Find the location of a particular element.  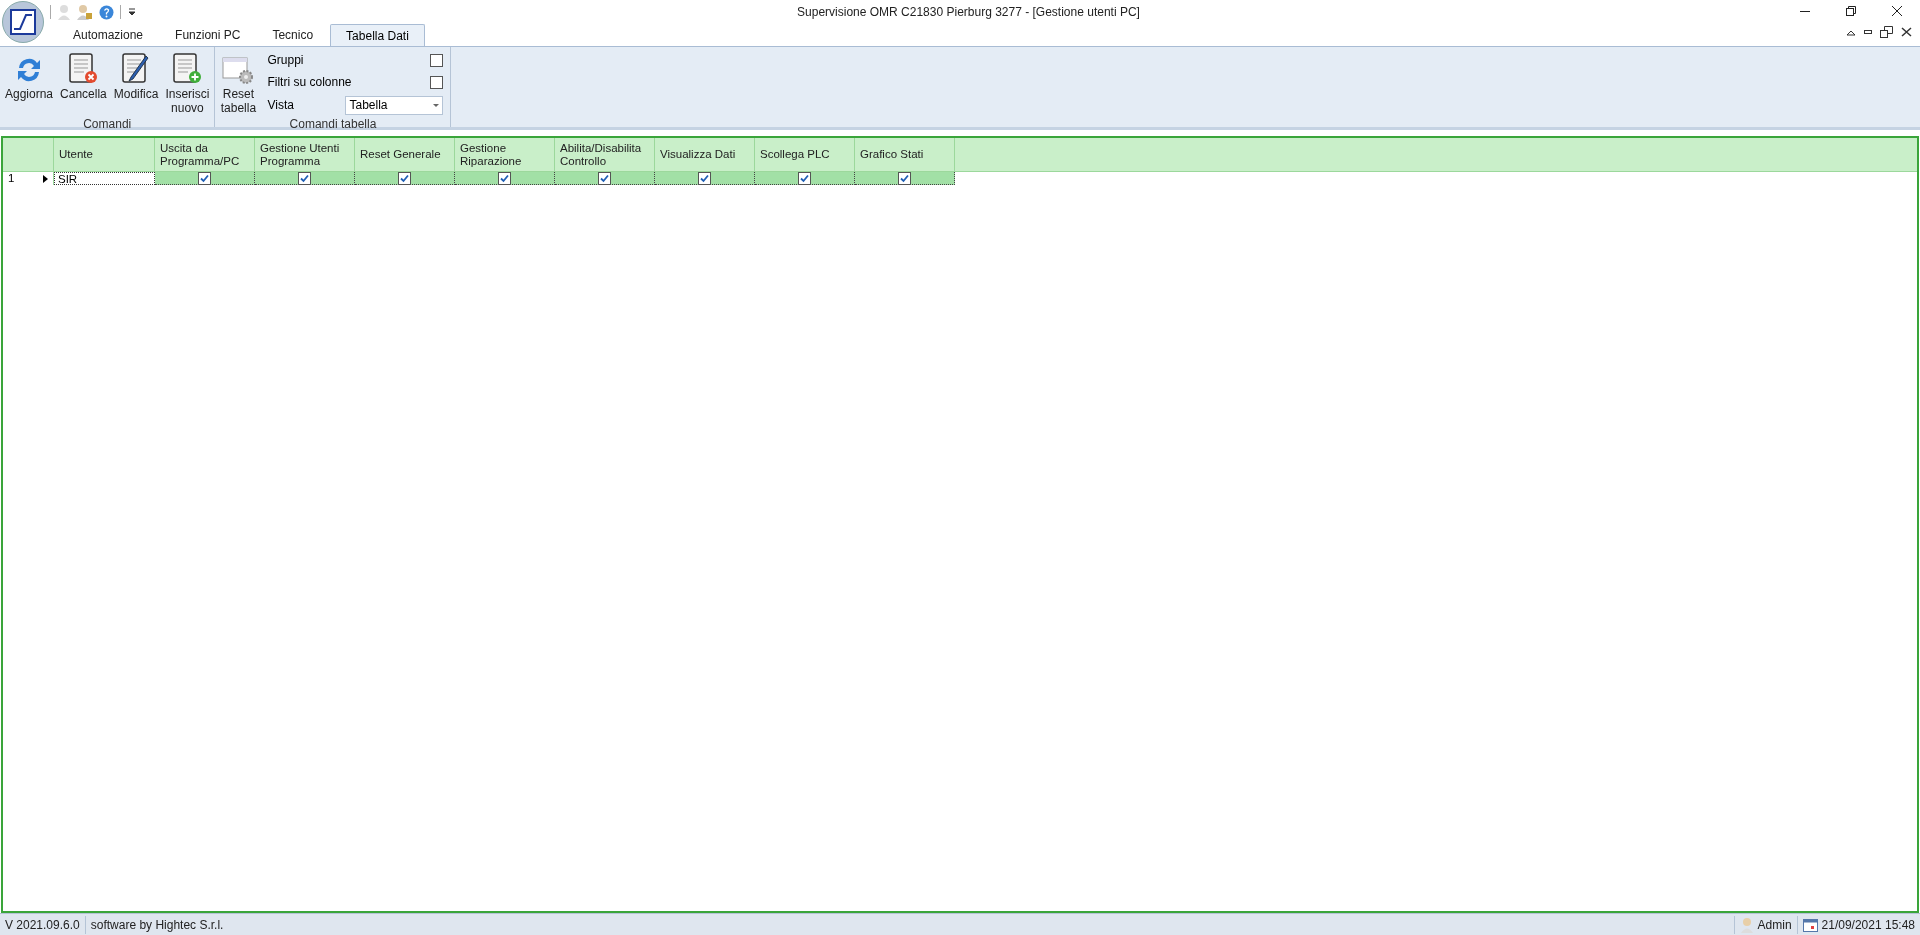

calendar-icon is located at coordinates (1810, 924).